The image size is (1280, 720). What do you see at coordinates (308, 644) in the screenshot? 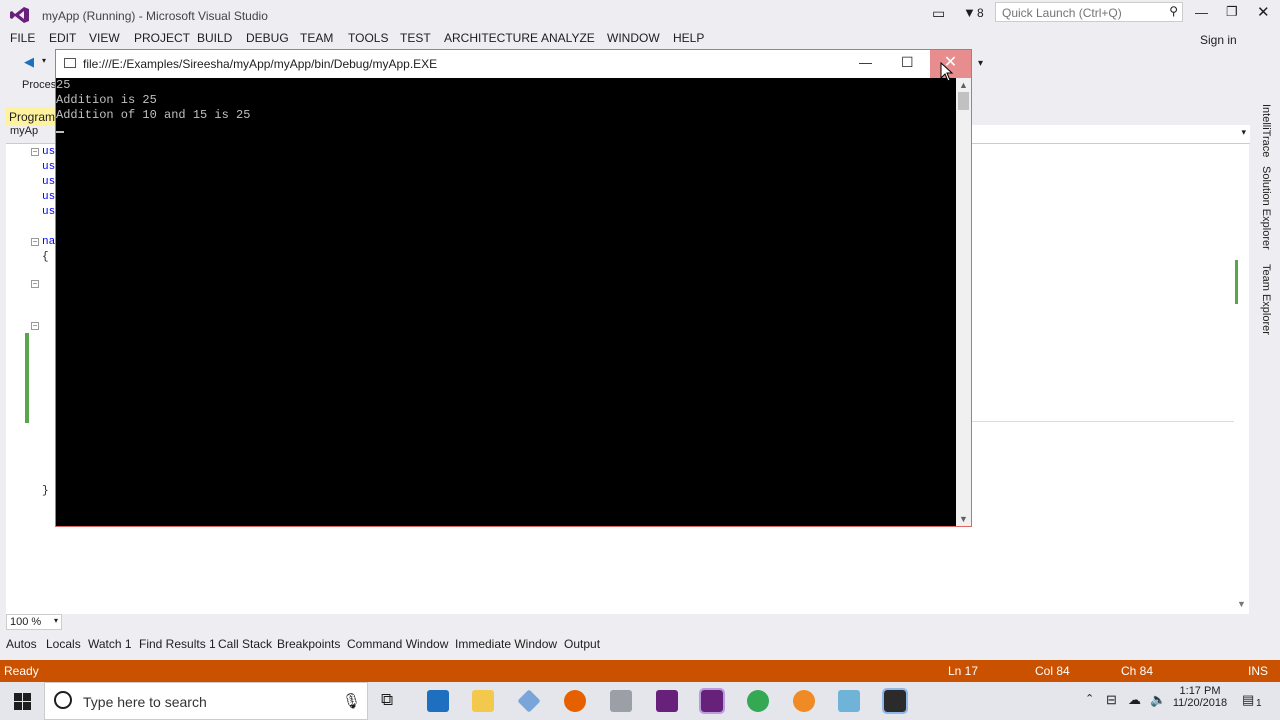
I see `tab-breakpoints: Breakpoints` at bounding box center [308, 644].